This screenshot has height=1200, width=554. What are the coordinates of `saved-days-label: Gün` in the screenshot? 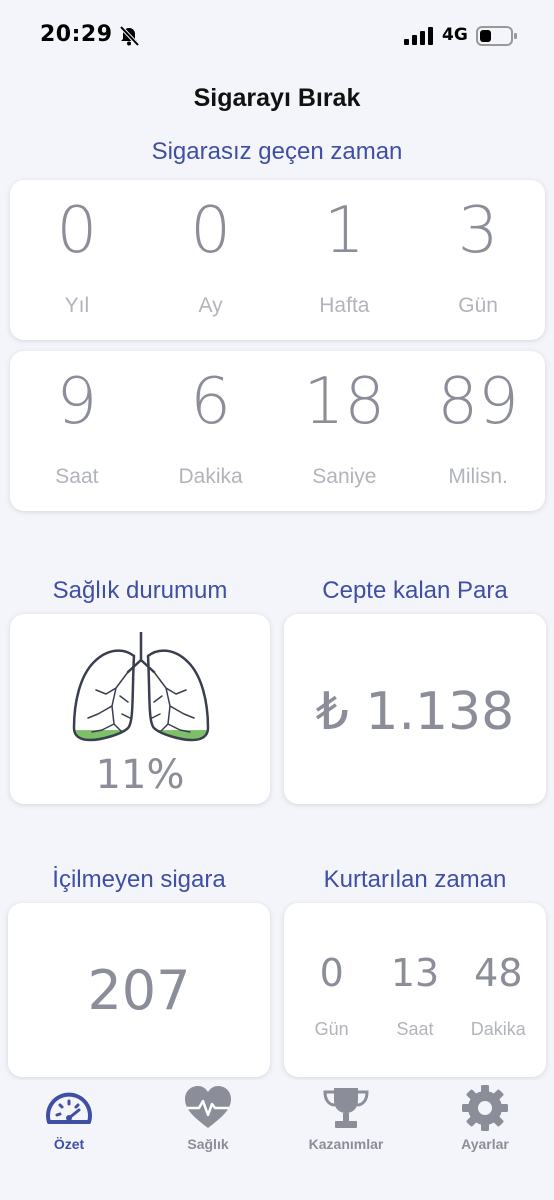 It's located at (331, 1029).